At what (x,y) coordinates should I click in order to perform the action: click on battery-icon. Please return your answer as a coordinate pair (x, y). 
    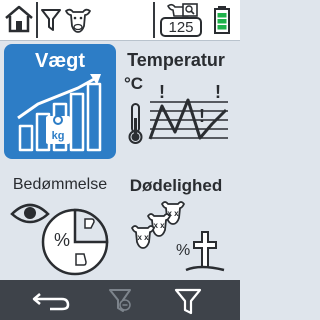
    Looking at the image, I should click on (222, 20).